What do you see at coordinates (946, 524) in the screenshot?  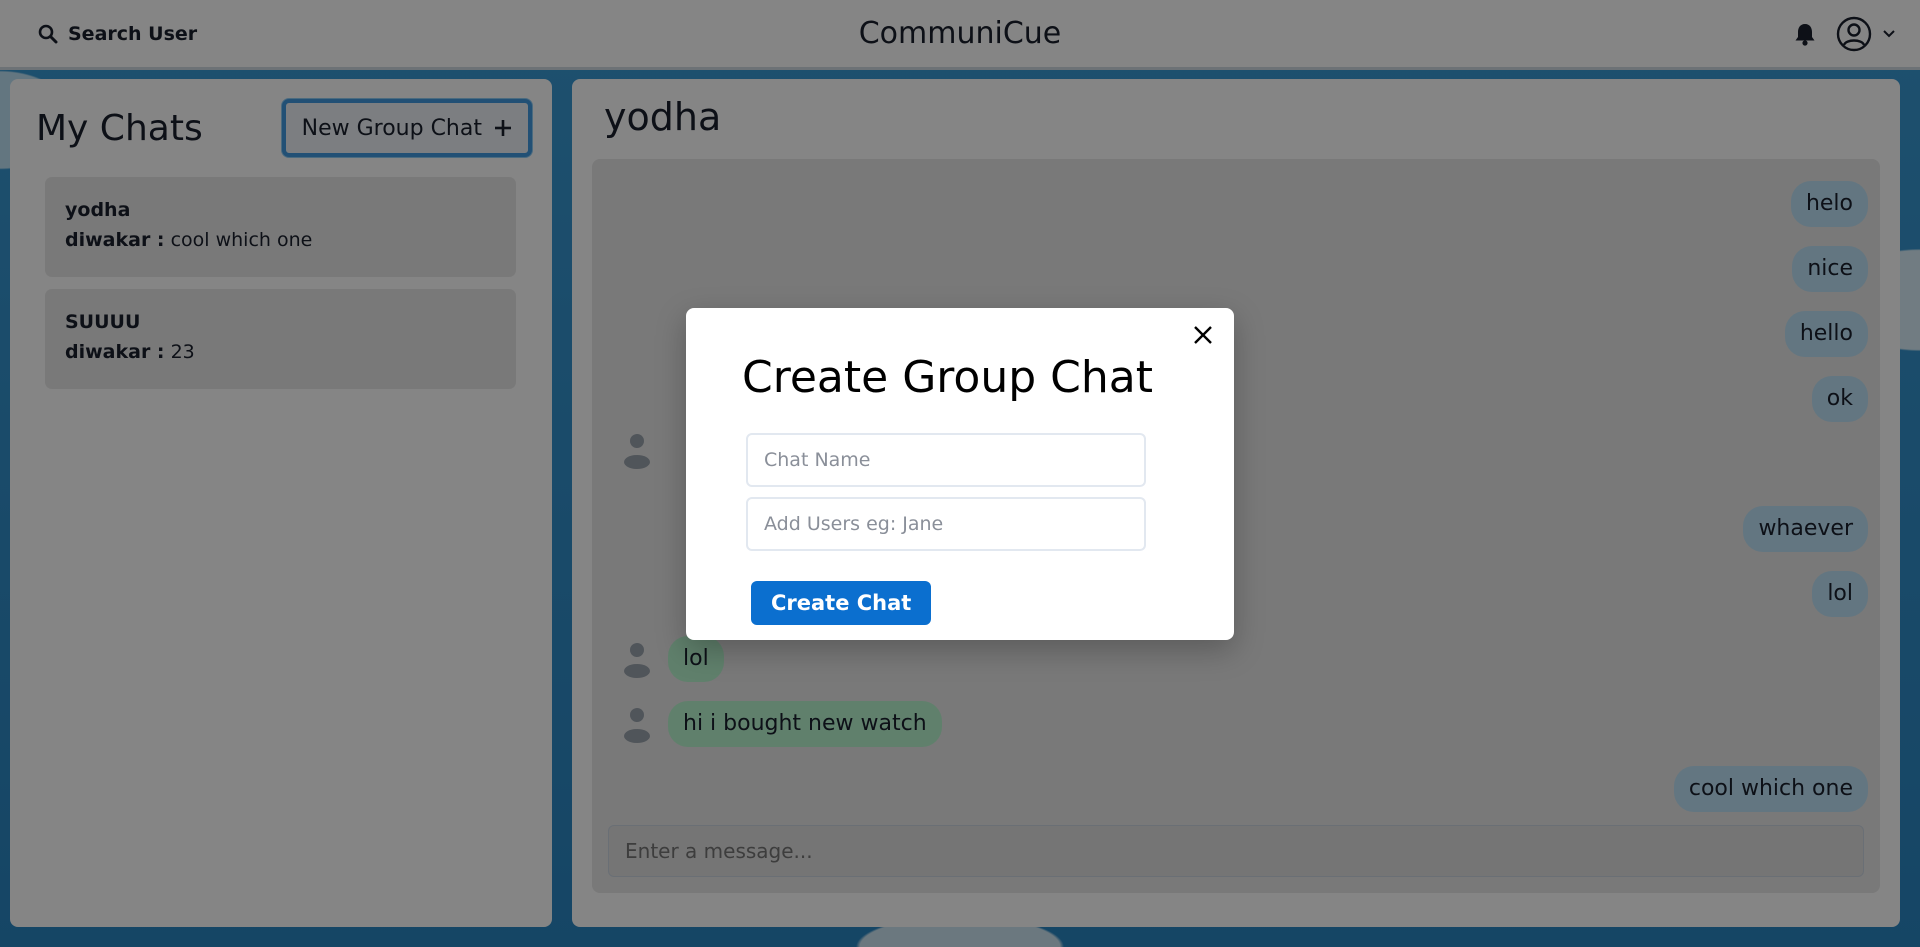 I see `add-users-input` at bounding box center [946, 524].